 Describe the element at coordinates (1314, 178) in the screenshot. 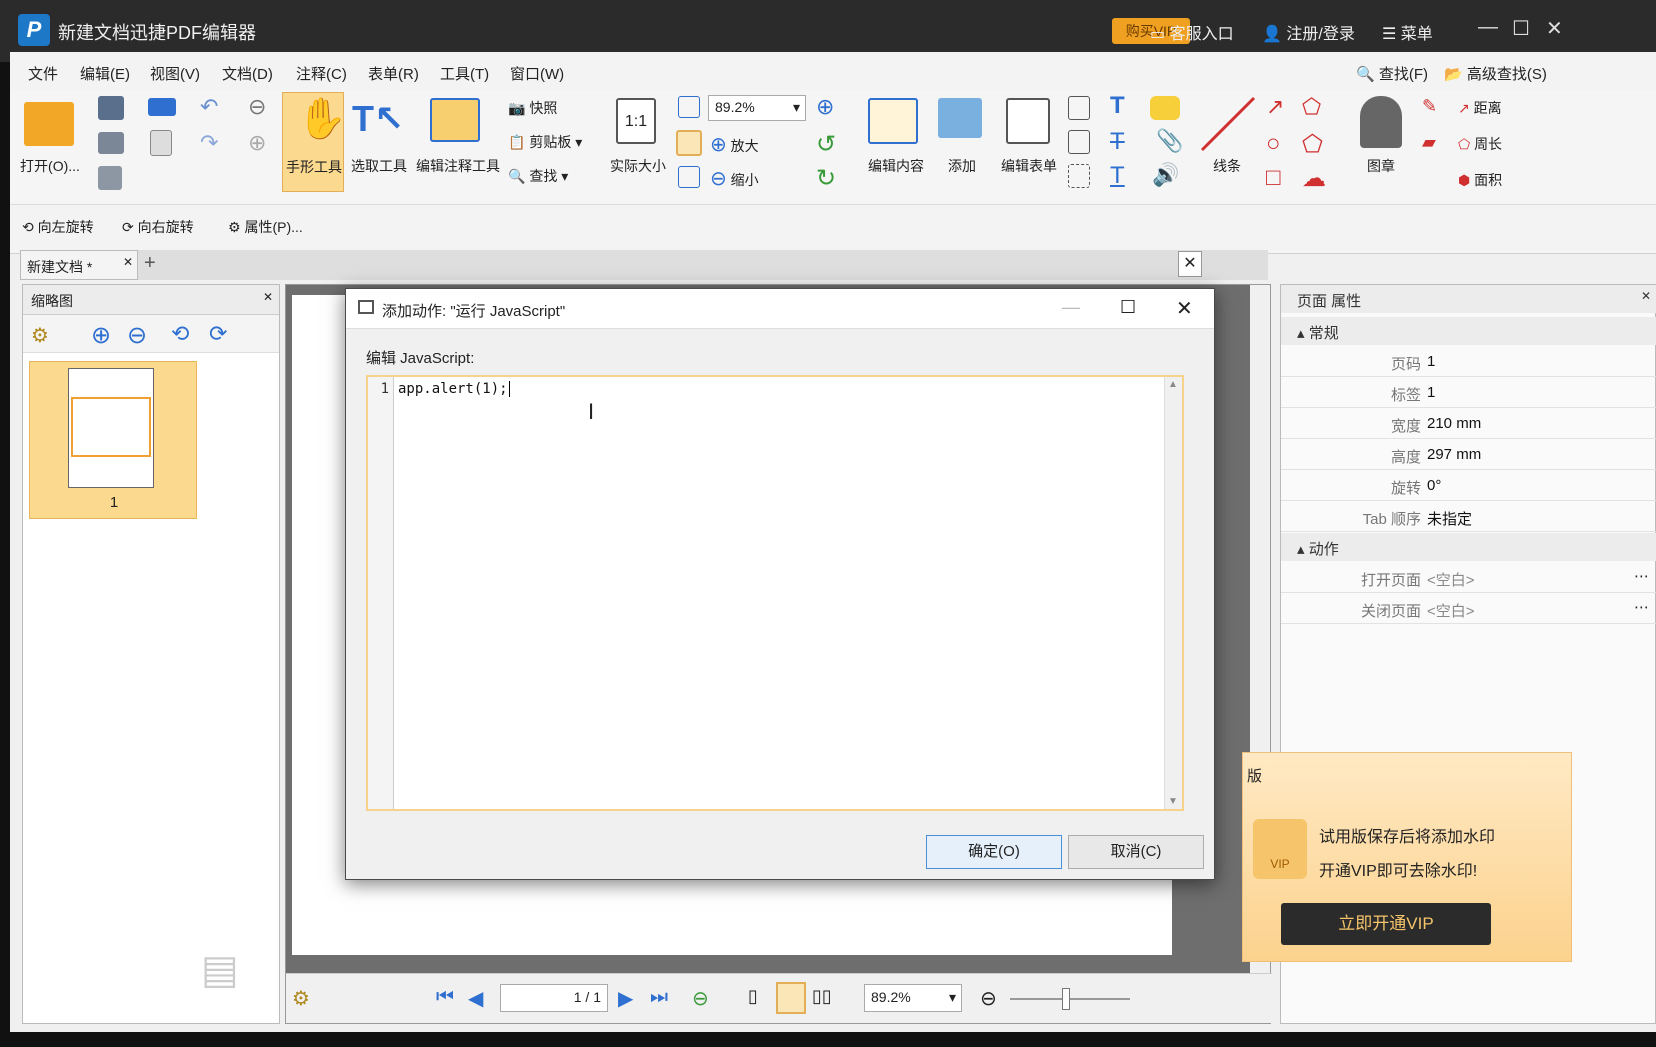

I see `cloud-icon: ☁` at that location.